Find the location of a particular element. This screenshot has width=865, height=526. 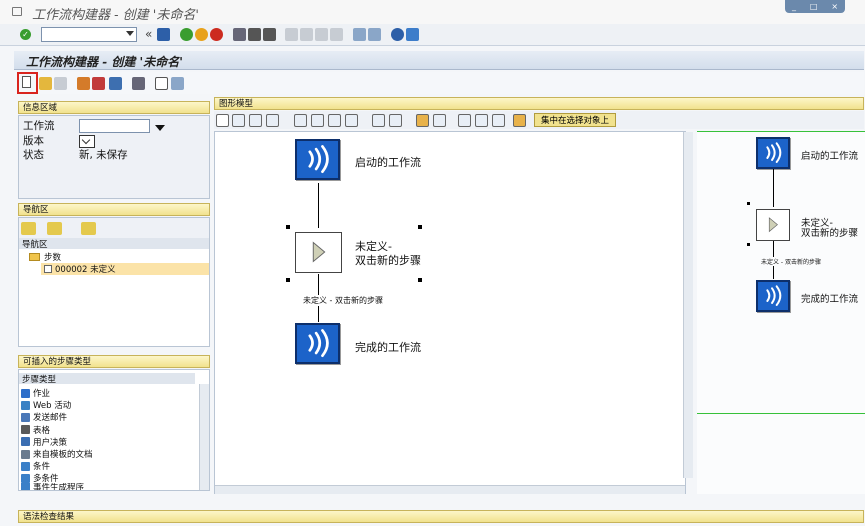

step-types-panel-header: 可插入的步骤类型 is located at coordinates (114, 361).